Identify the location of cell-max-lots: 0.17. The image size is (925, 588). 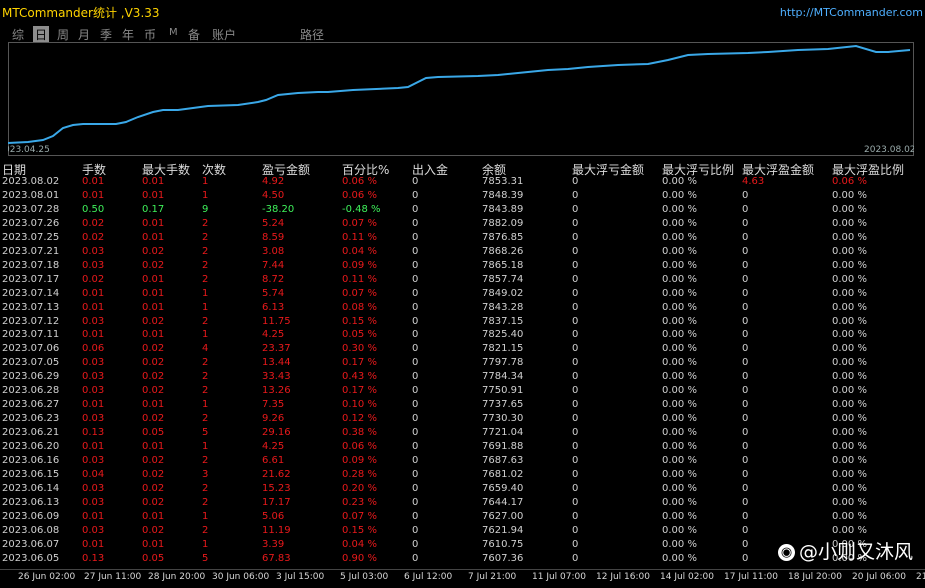
(153, 209).